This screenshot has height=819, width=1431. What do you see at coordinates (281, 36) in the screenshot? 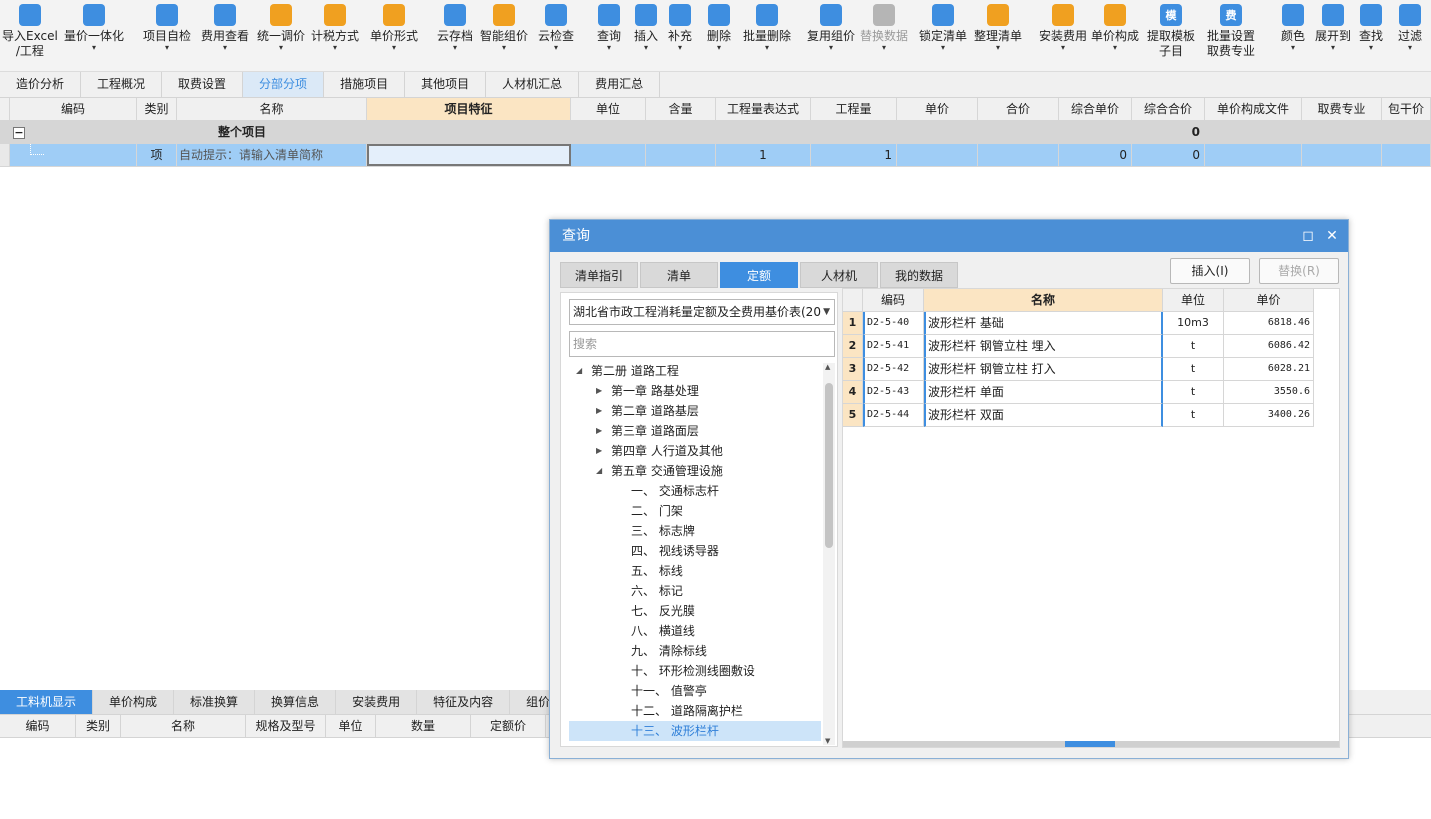
I see `toolbar-button-4: 统一调价 ▾` at bounding box center [281, 36].